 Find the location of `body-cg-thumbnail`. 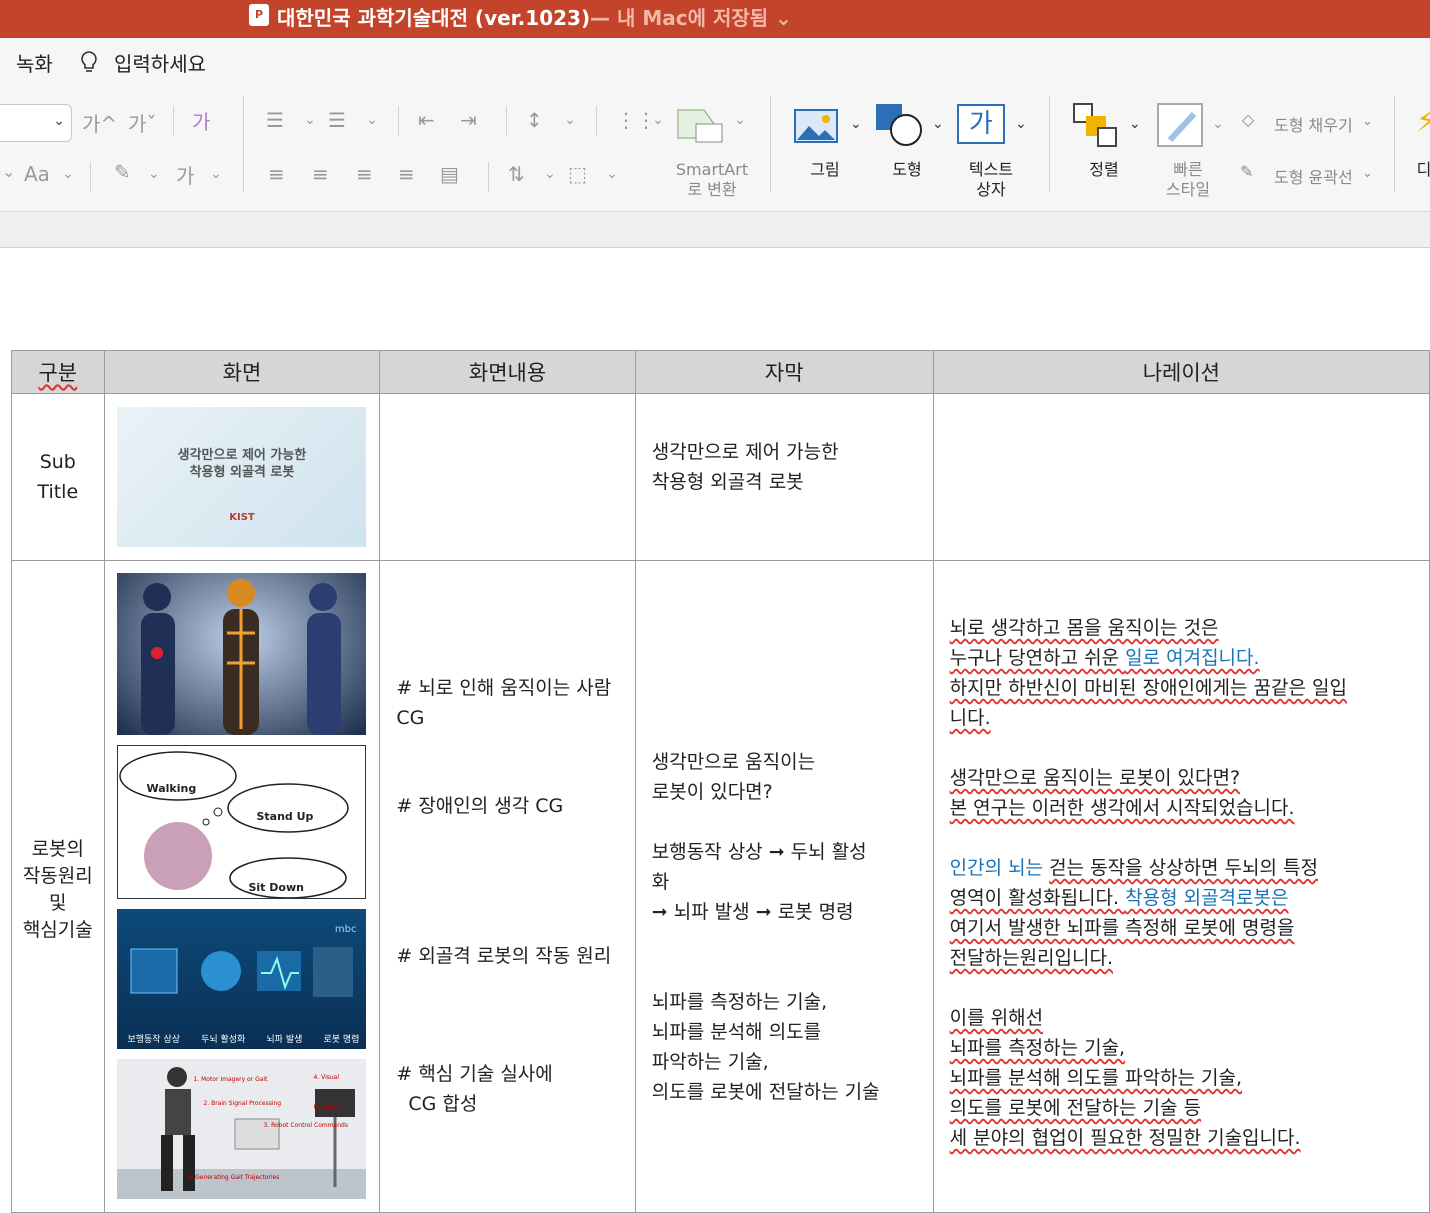

body-cg-thumbnail is located at coordinates (242, 654).